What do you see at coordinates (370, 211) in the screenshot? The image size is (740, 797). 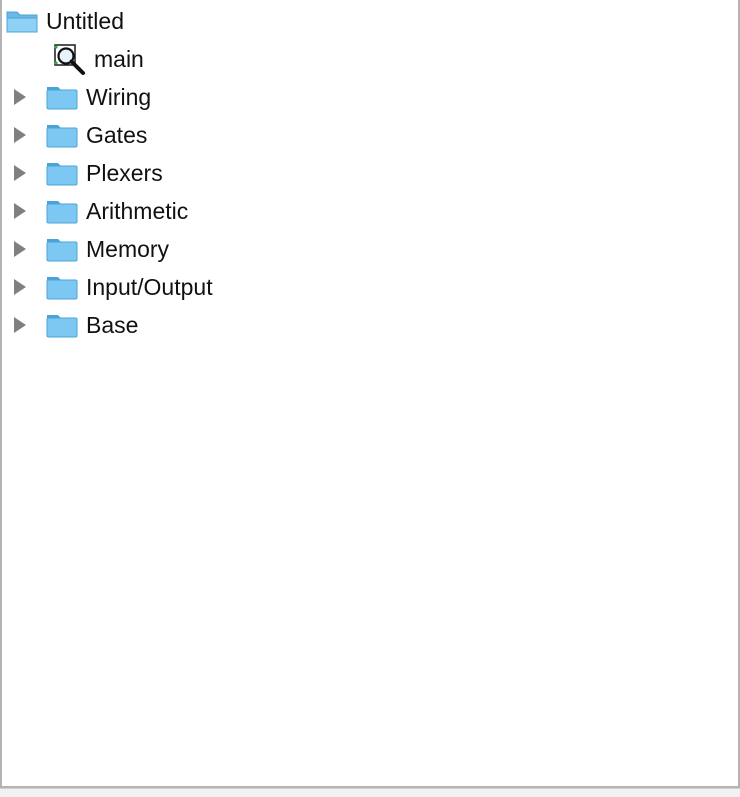 I see `tree-item-library: Arithmetic` at bounding box center [370, 211].